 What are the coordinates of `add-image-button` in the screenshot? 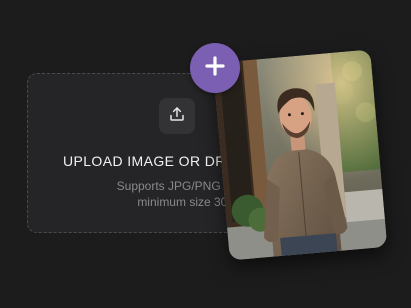 It's located at (215, 68).